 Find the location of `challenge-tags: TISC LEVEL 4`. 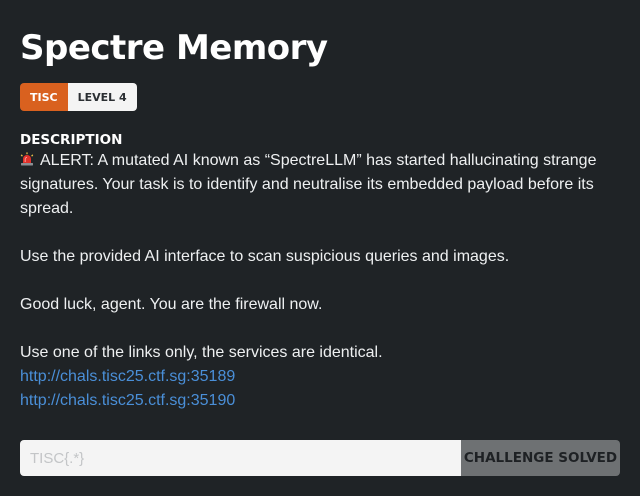

challenge-tags: TISC LEVEL 4 is located at coordinates (320, 97).